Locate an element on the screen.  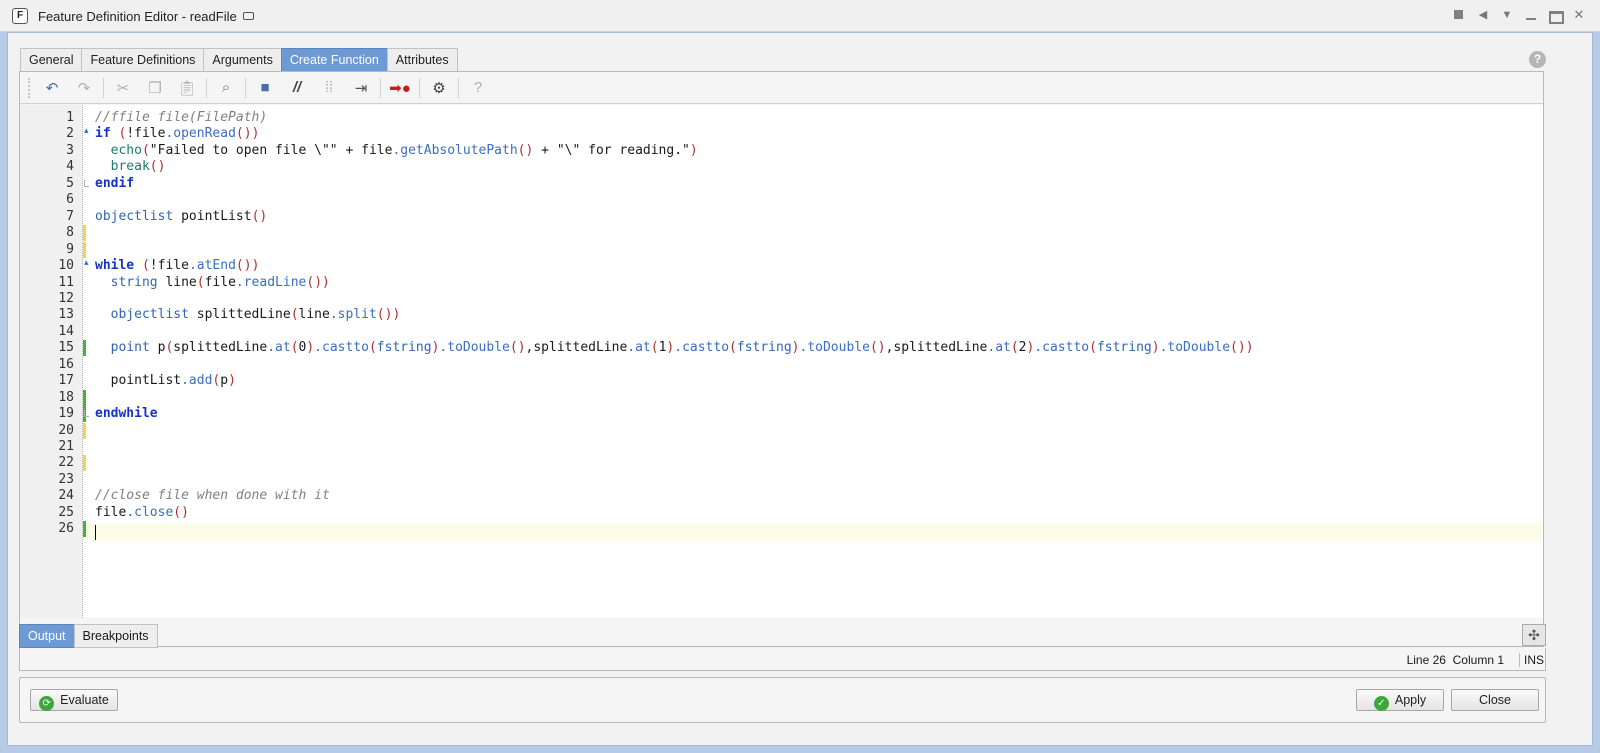
tab-output: Output is located at coordinates (47, 636).